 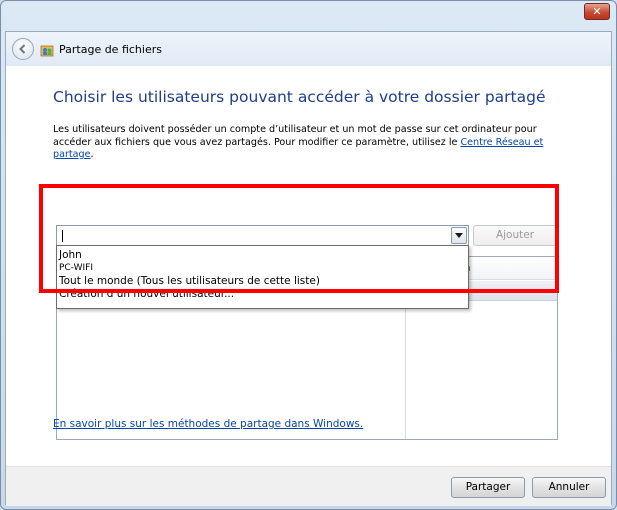 I want to click on dropdown-item-john: John, so click(x=262, y=255).